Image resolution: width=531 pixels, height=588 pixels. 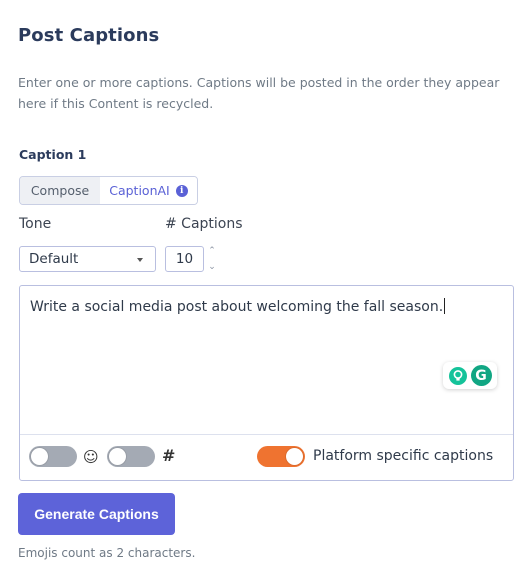 I want to click on tab-caption-ai: CaptionAI i, so click(x=148, y=190).